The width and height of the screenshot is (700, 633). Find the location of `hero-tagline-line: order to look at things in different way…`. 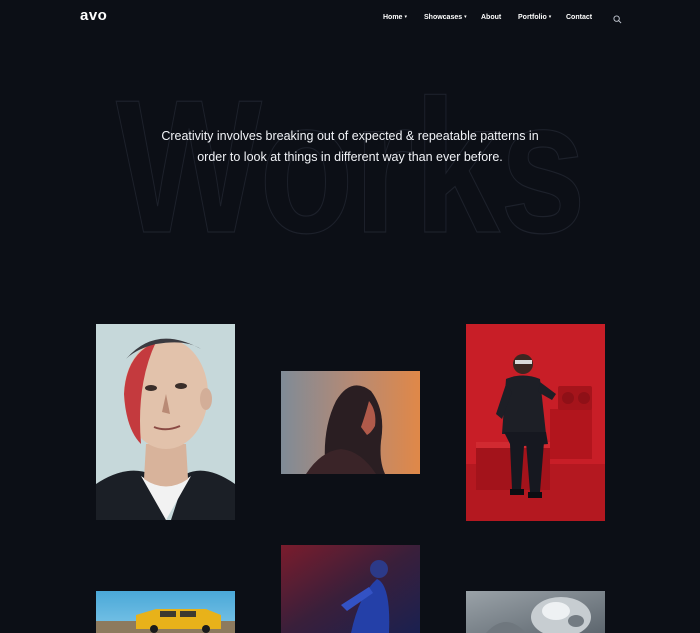

hero-tagline-line: order to look at things in different way… is located at coordinates (350, 157).